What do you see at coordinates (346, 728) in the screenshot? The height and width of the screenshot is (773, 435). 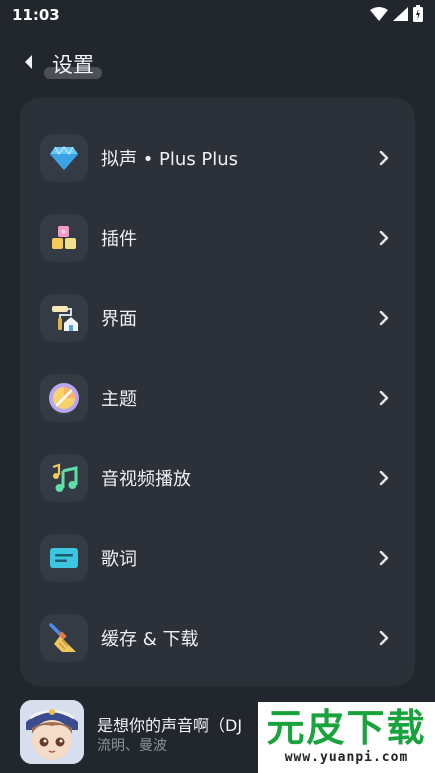 I see `watermark-text: 元皮下载` at bounding box center [346, 728].